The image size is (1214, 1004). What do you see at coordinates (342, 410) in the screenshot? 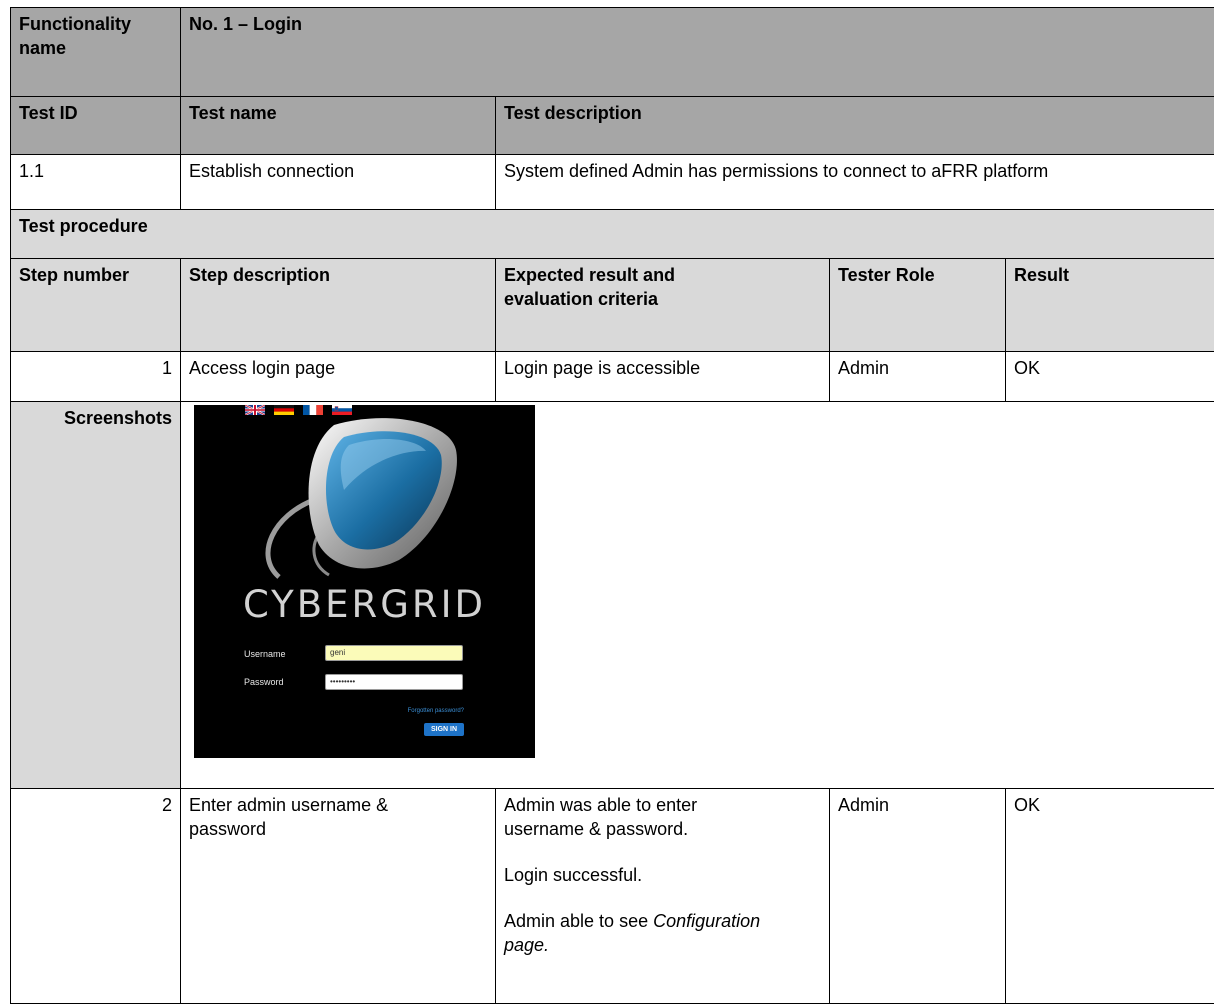
I see `slovenia-flag-icon` at bounding box center [342, 410].